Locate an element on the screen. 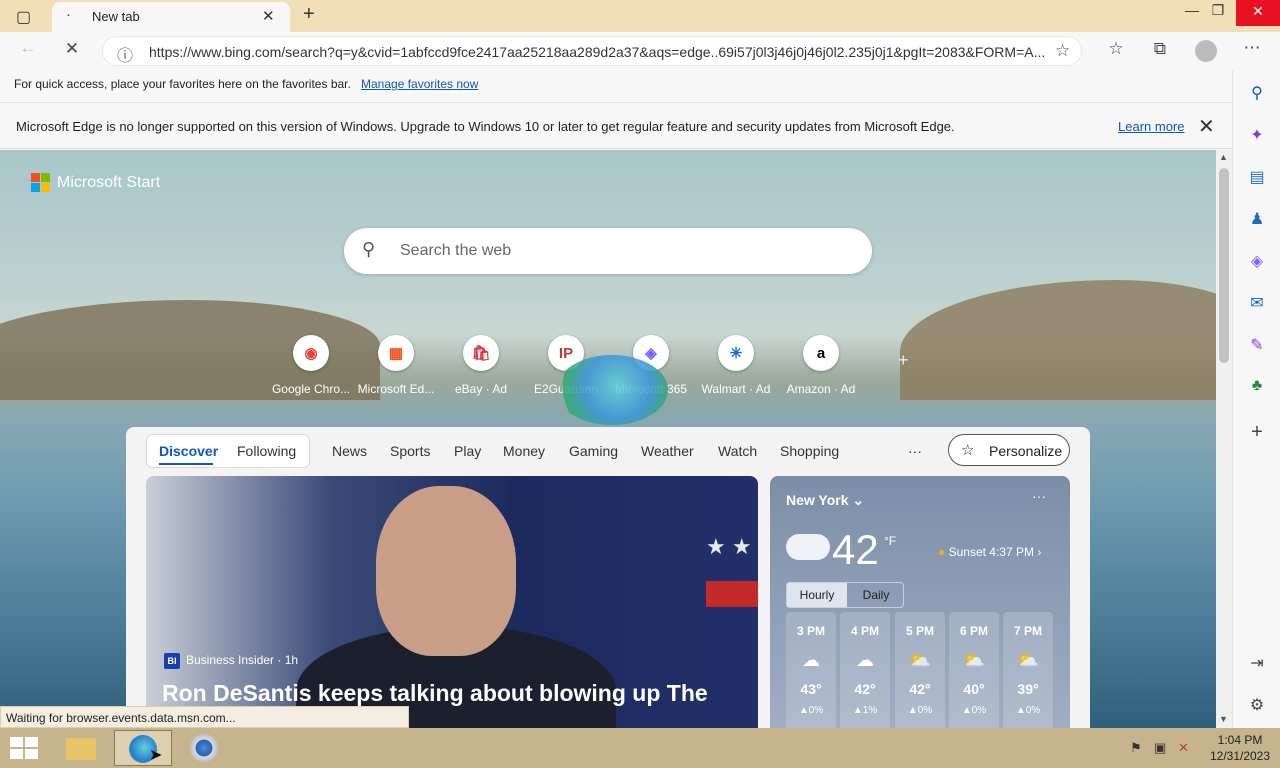 This screenshot has height=768, width=1280. hide-sidebar-icon: ⇥ is located at coordinates (1257, 664).